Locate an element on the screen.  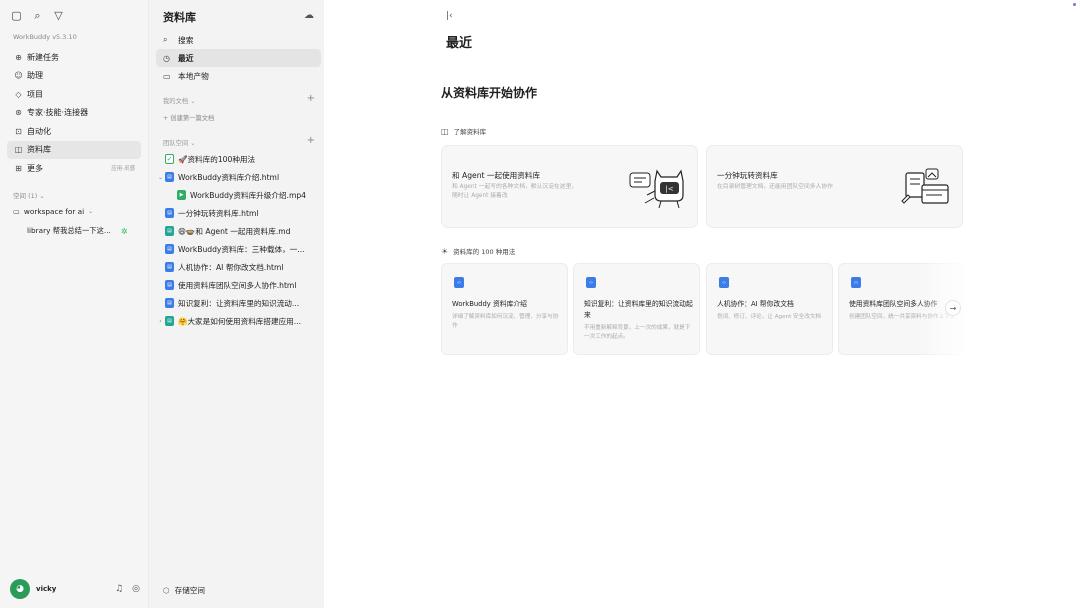
tree-item: ▤ 使用资料库团队空间多人协作.html is located at coordinates (238, 285).